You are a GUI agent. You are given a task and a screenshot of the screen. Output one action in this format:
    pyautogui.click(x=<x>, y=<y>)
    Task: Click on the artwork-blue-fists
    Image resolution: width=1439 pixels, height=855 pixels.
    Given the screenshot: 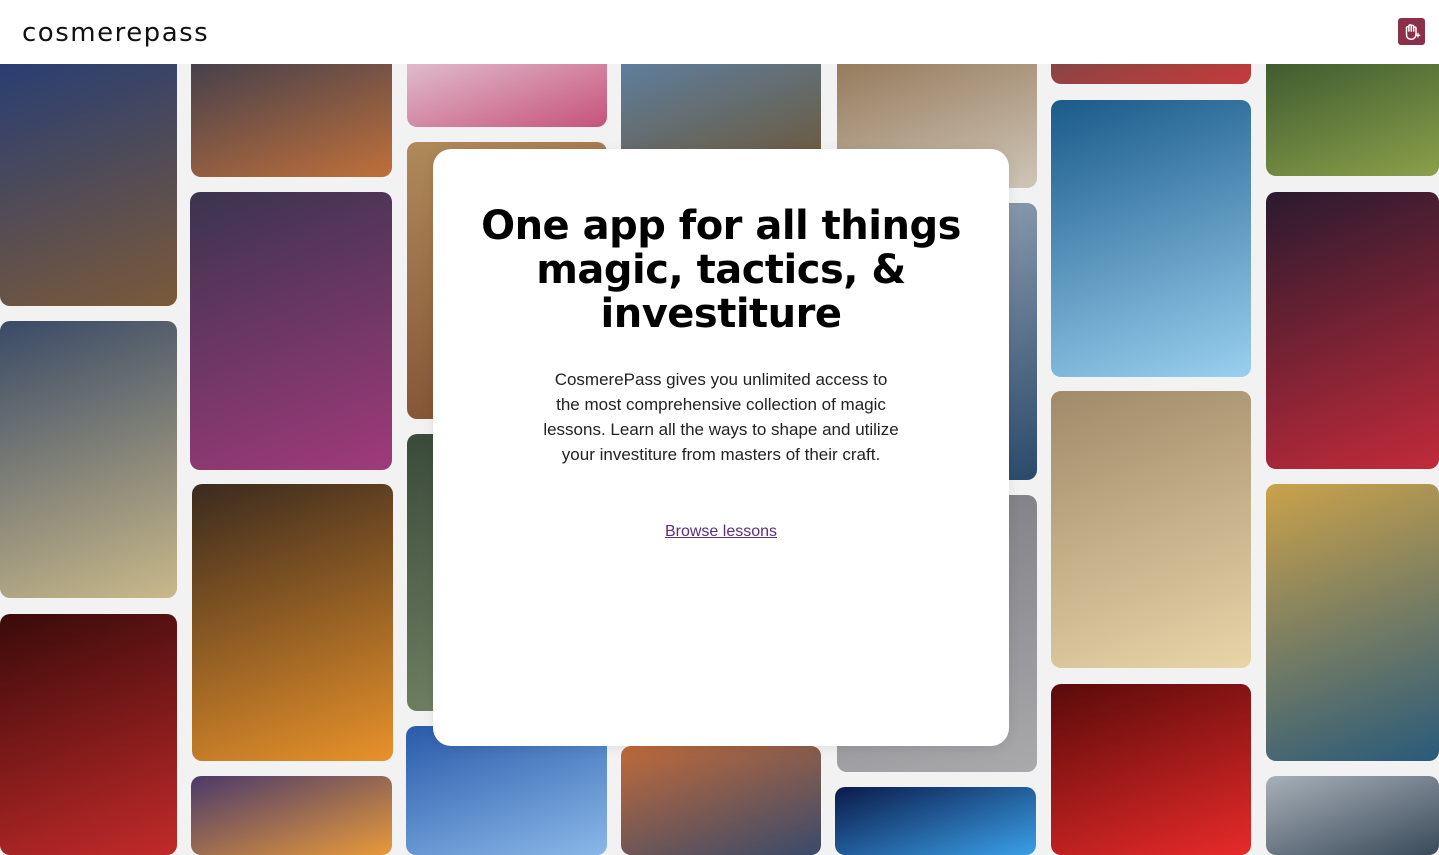 What is the action you would take?
    pyautogui.click(x=935, y=821)
    